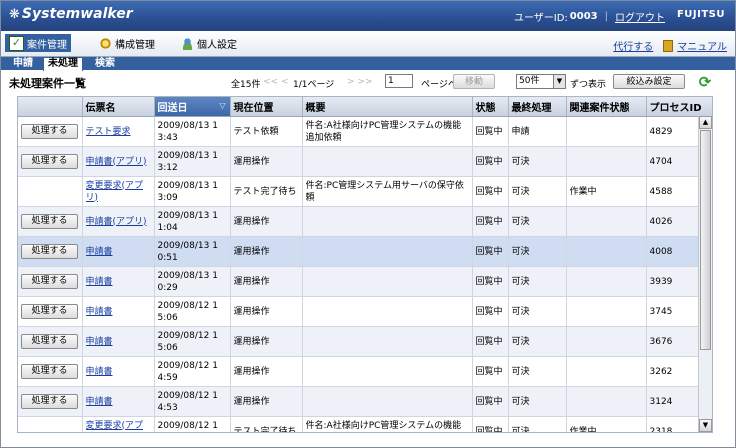 The width and height of the screenshot is (736, 448). I want to click on current-position: 運用操作, so click(251, 221).